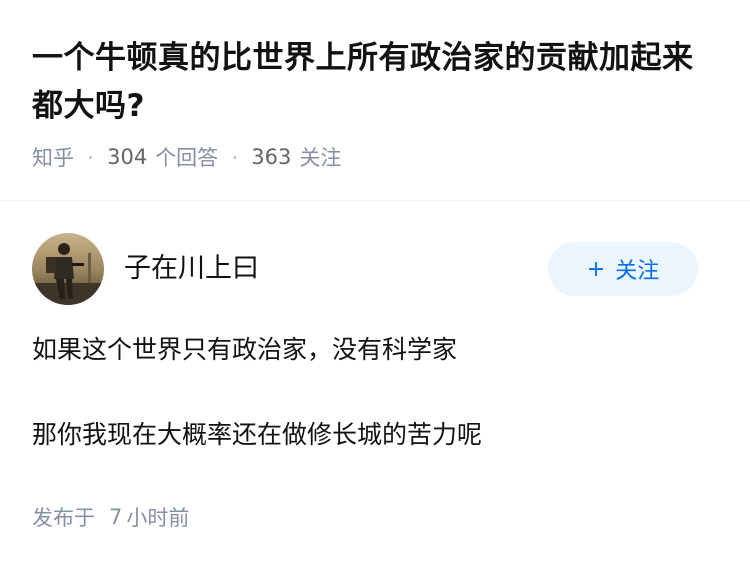 Image resolution: width=750 pixels, height=568 pixels. I want to click on answer-paragraph: 那你我现在大概率还在做修长城的苦力呢, so click(257, 434).